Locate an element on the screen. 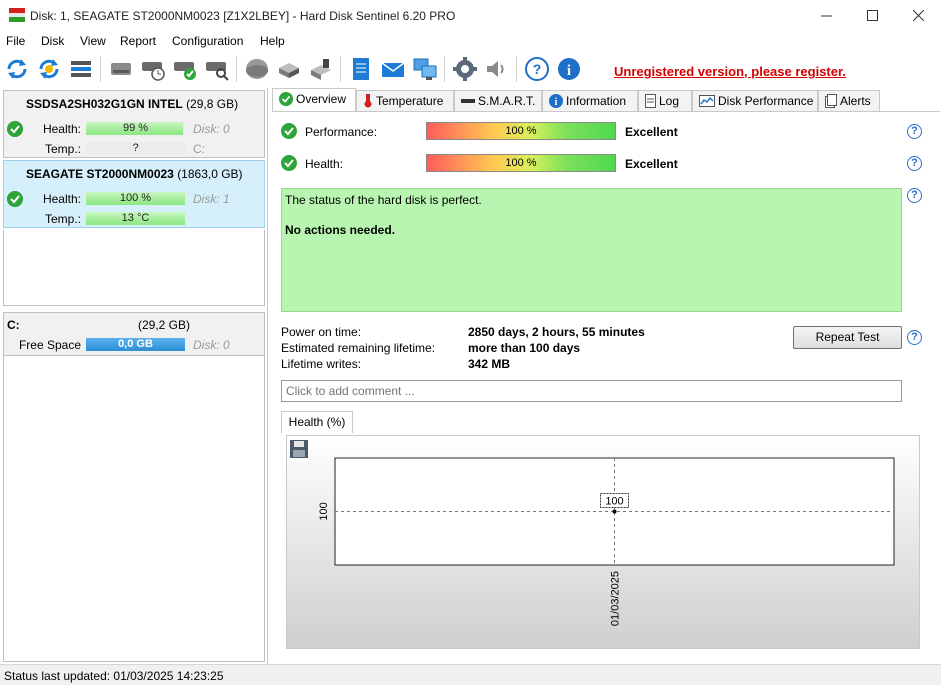 This screenshot has height=685, width=941. email-icon is located at coordinates (393, 69).